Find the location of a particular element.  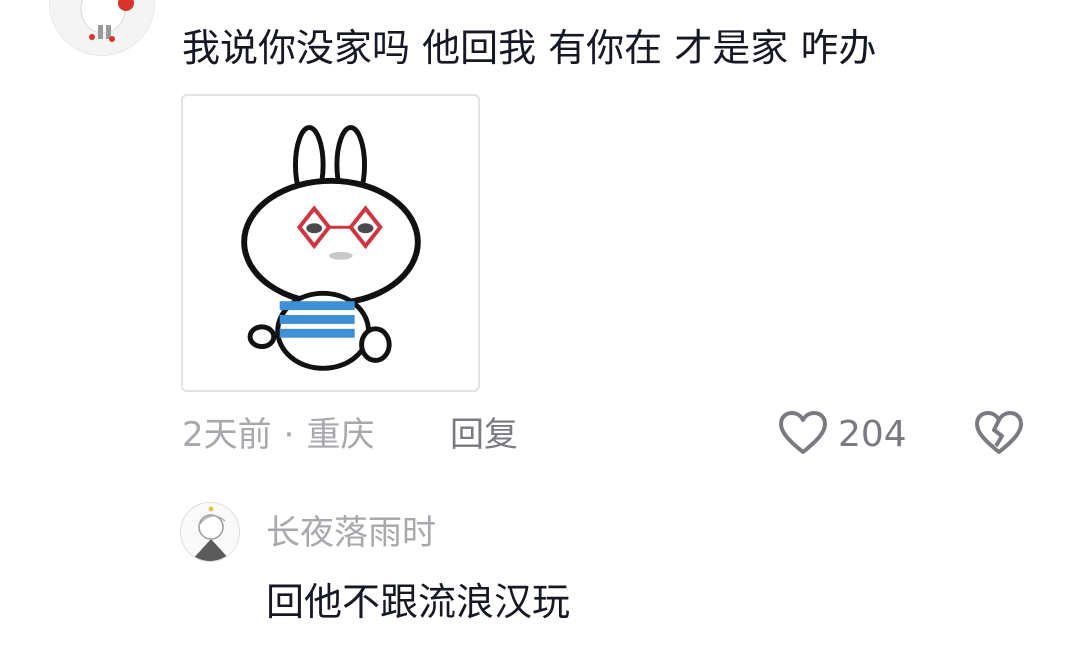

heart-outline-icon is located at coordinates (803, 434).